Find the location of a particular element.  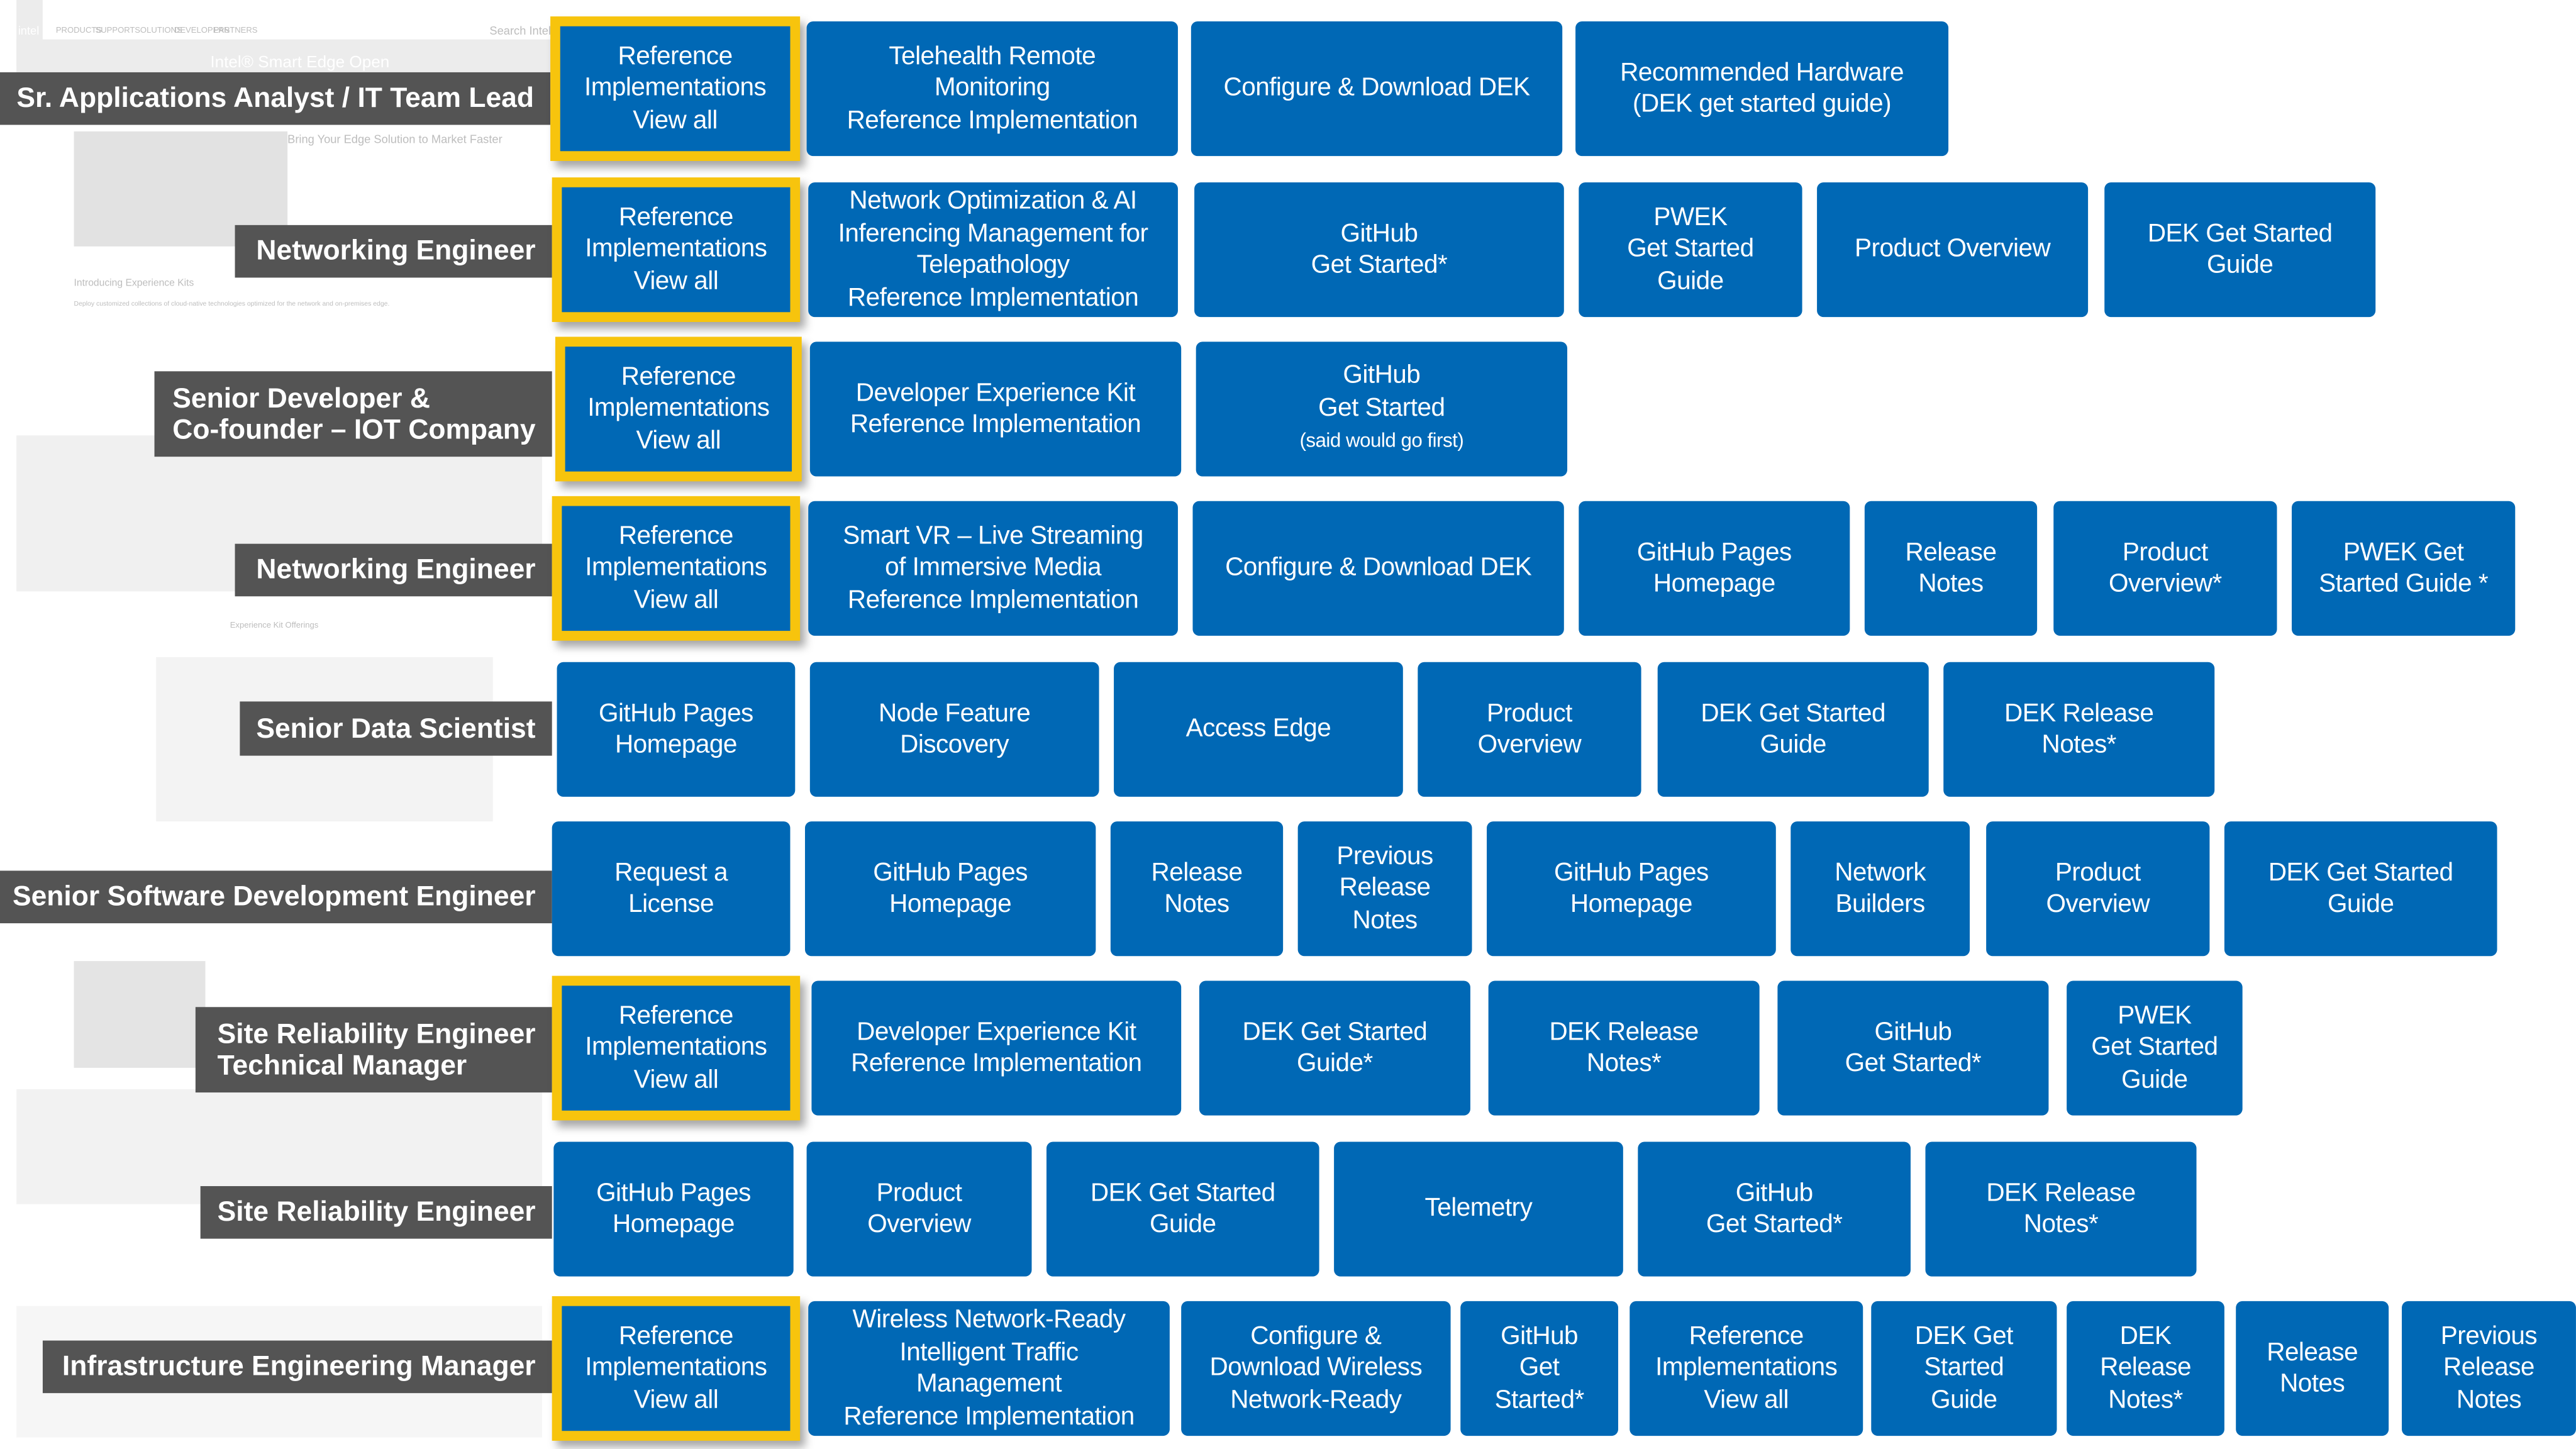

link-button-content: Product Overview* is located at coordinates (2165, 568).